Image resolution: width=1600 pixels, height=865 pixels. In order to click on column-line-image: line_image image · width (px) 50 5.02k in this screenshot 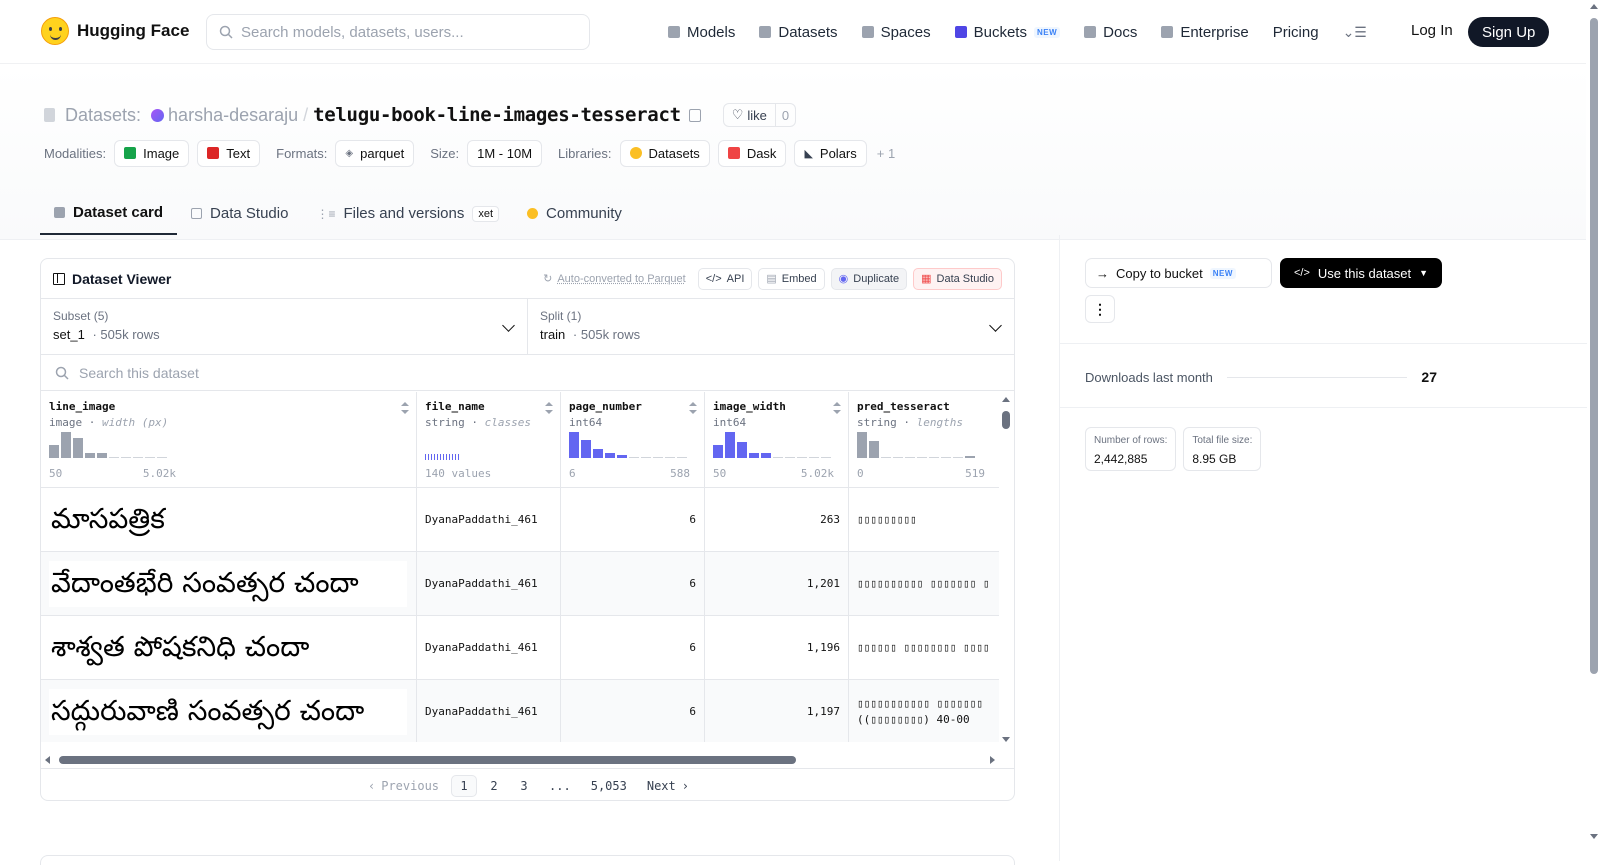, I will do `click(229, 439)`.